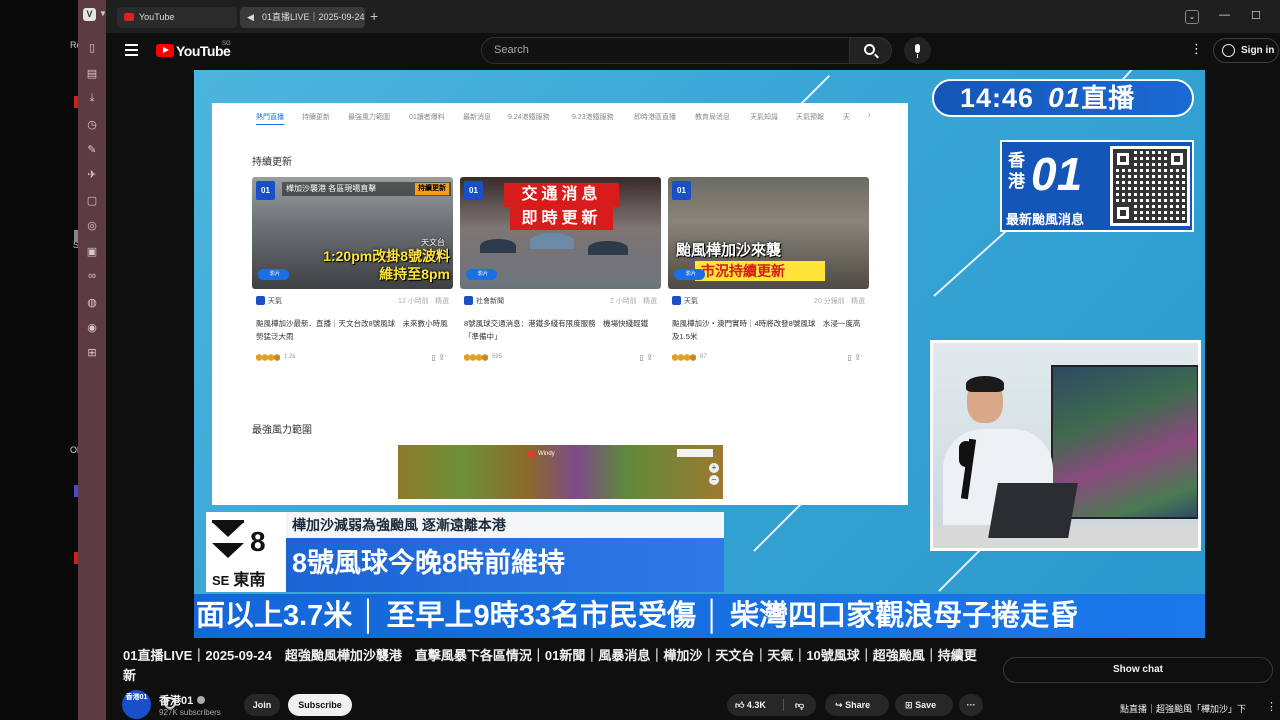 The image size is (1280, 720). I want to click on translate-icon: ✈, so click(92, 174).